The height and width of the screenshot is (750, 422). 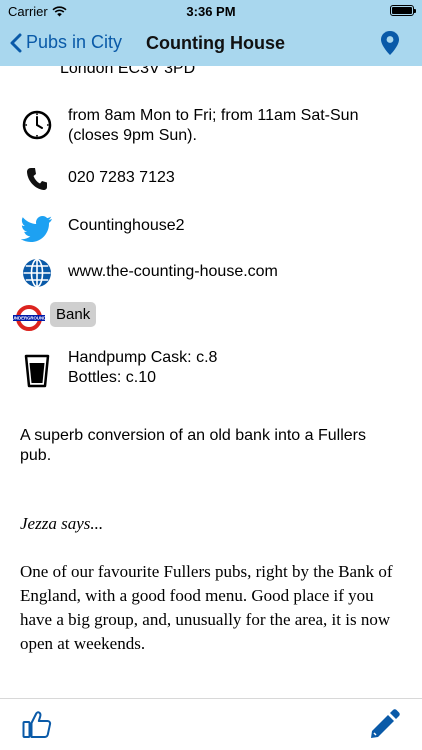 What do you see at coordinates (142, 368) in the screenshot?
I see `beer-info: Handpump Cask: c.8 Bottles: c.10` at bounding box center [142, 368].